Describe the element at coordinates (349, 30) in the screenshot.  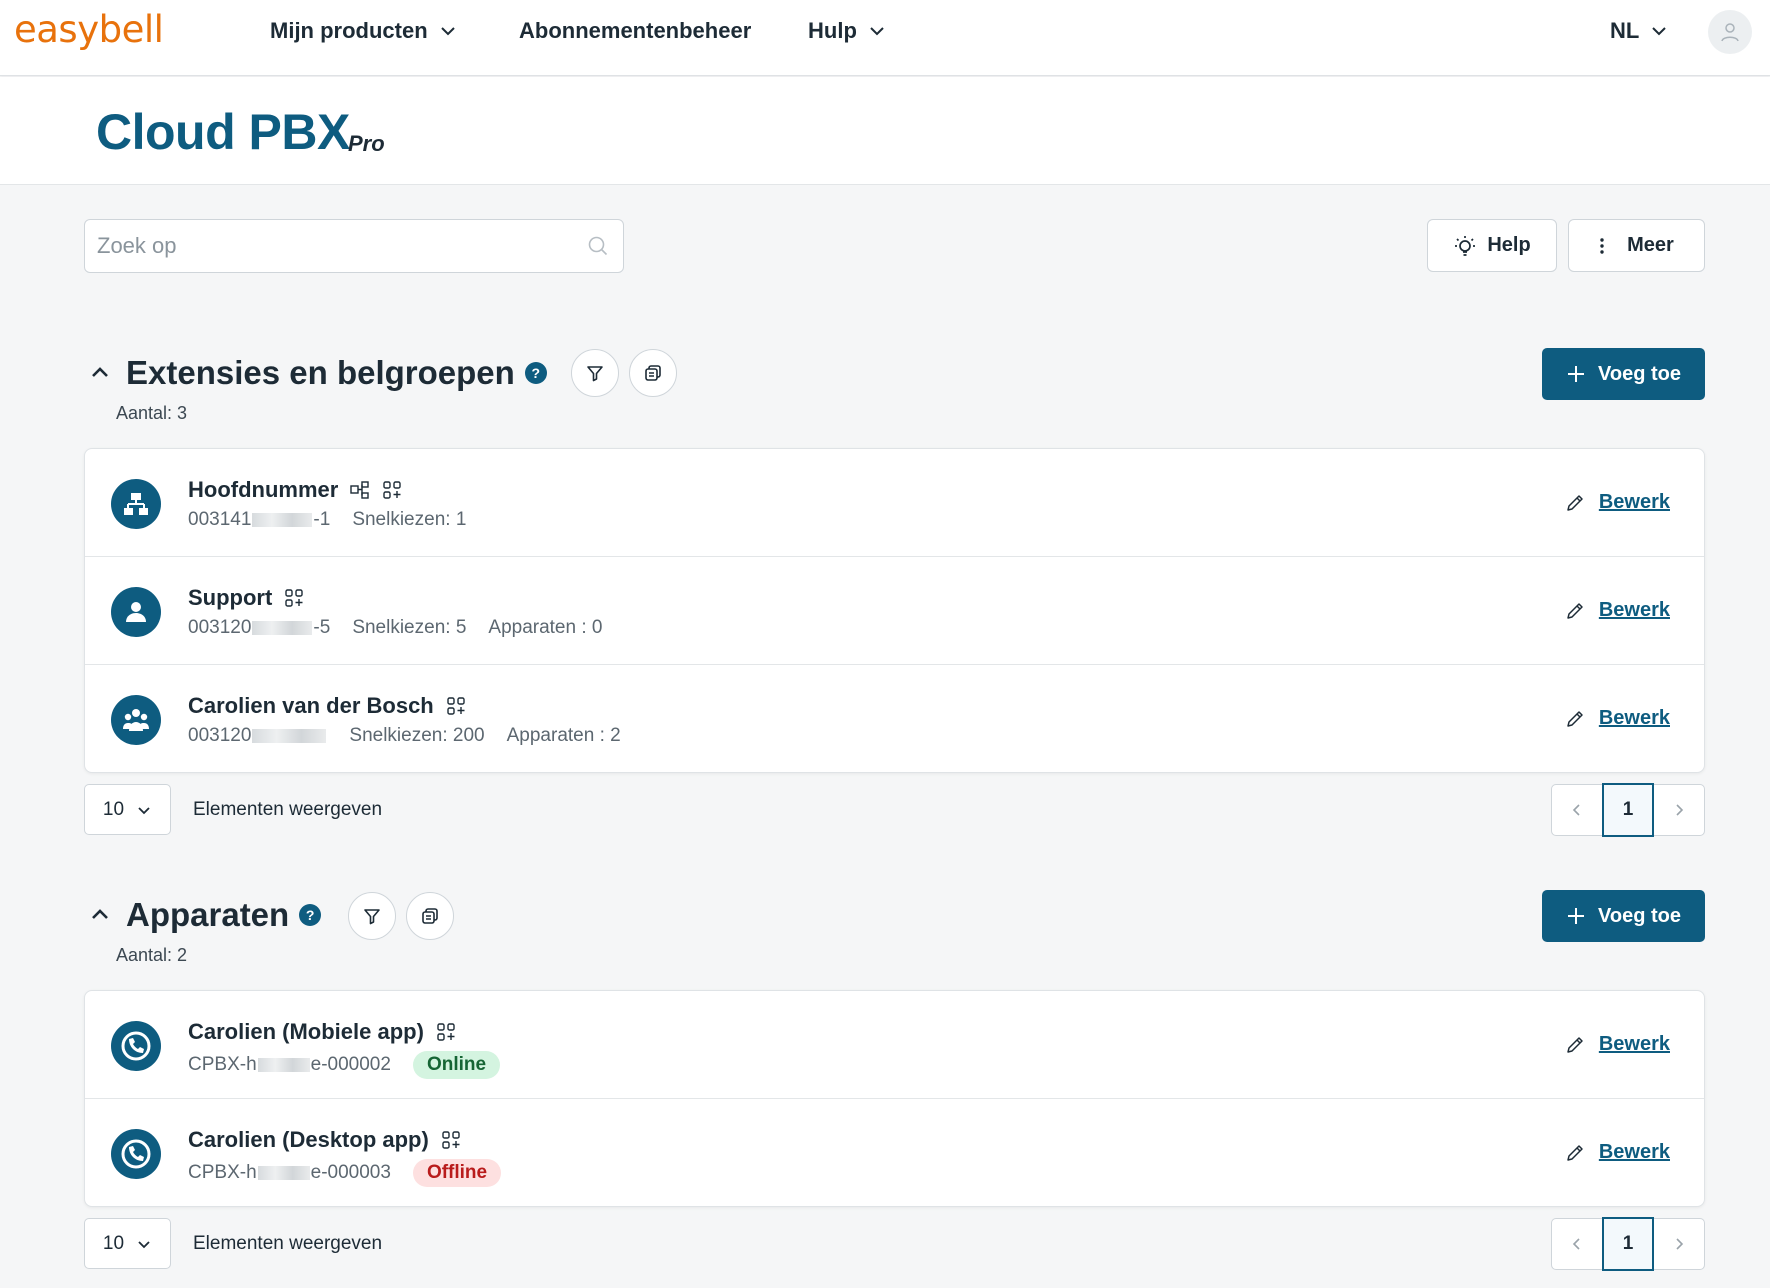
I see `nav-mijn-producten-label: Mijn producten` at that location.